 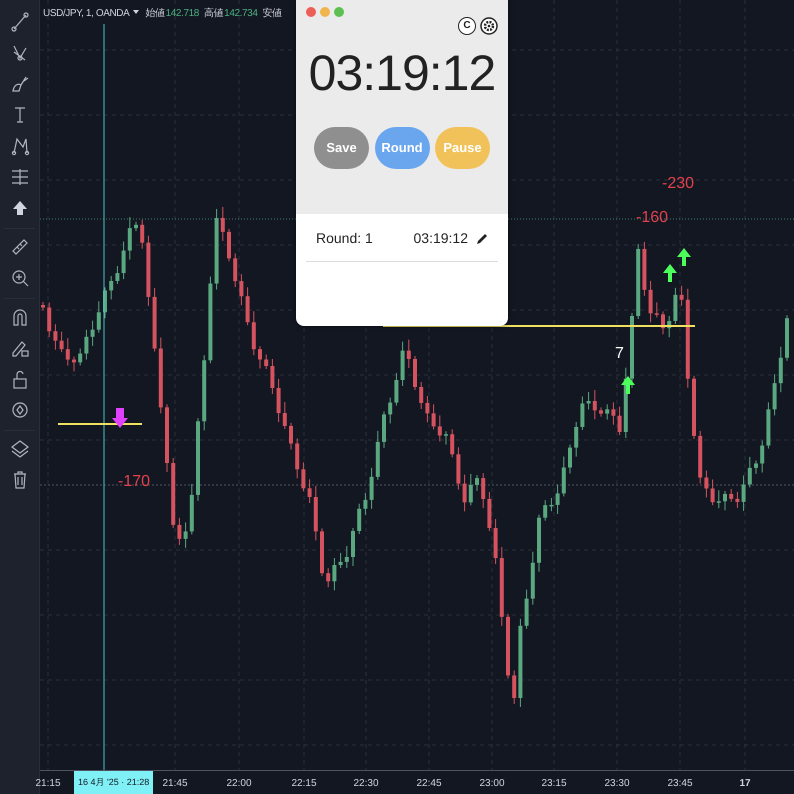 I want to click on down-arrow-icon, so click(x=120, y=418).